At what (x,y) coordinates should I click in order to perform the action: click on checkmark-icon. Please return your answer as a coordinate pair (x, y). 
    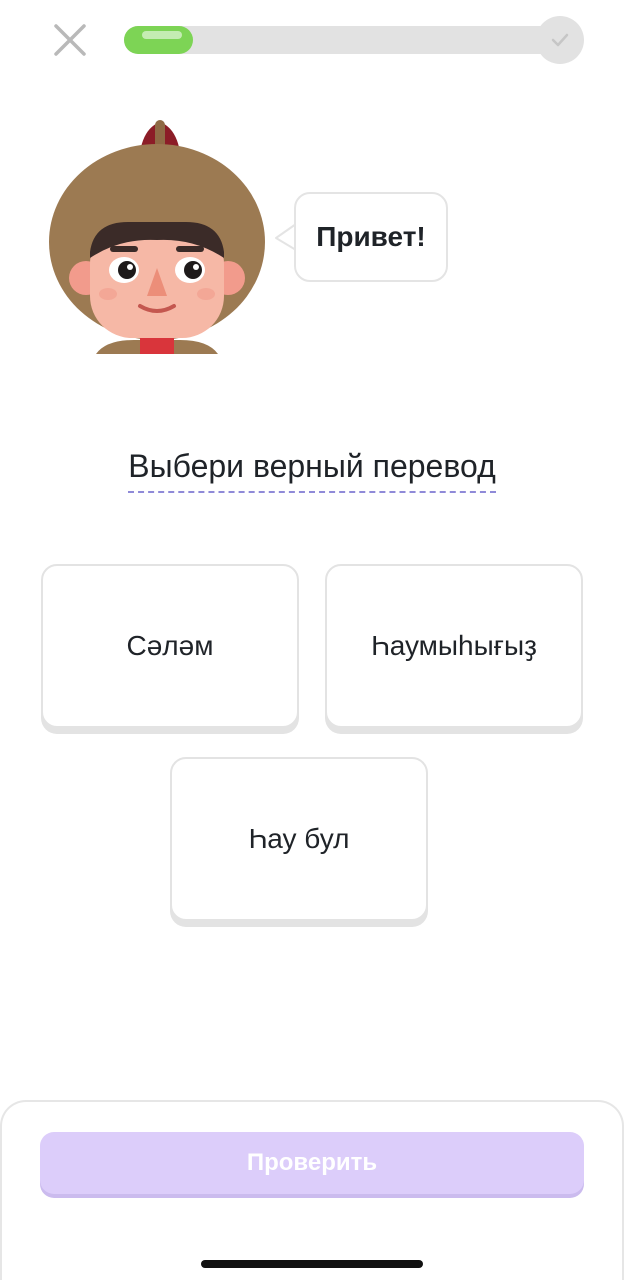
    Looking at the image, I should click on (560, 40).